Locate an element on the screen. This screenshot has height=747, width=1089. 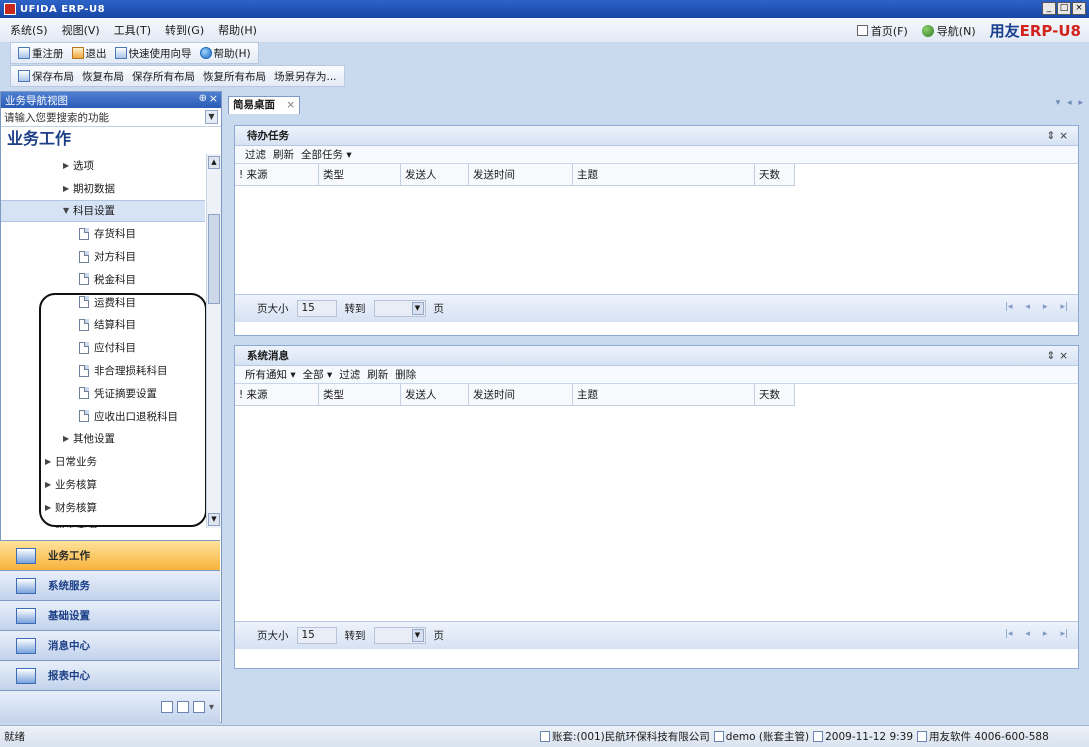
menu-view: 视图(V) is located at coordinates (81, 30).